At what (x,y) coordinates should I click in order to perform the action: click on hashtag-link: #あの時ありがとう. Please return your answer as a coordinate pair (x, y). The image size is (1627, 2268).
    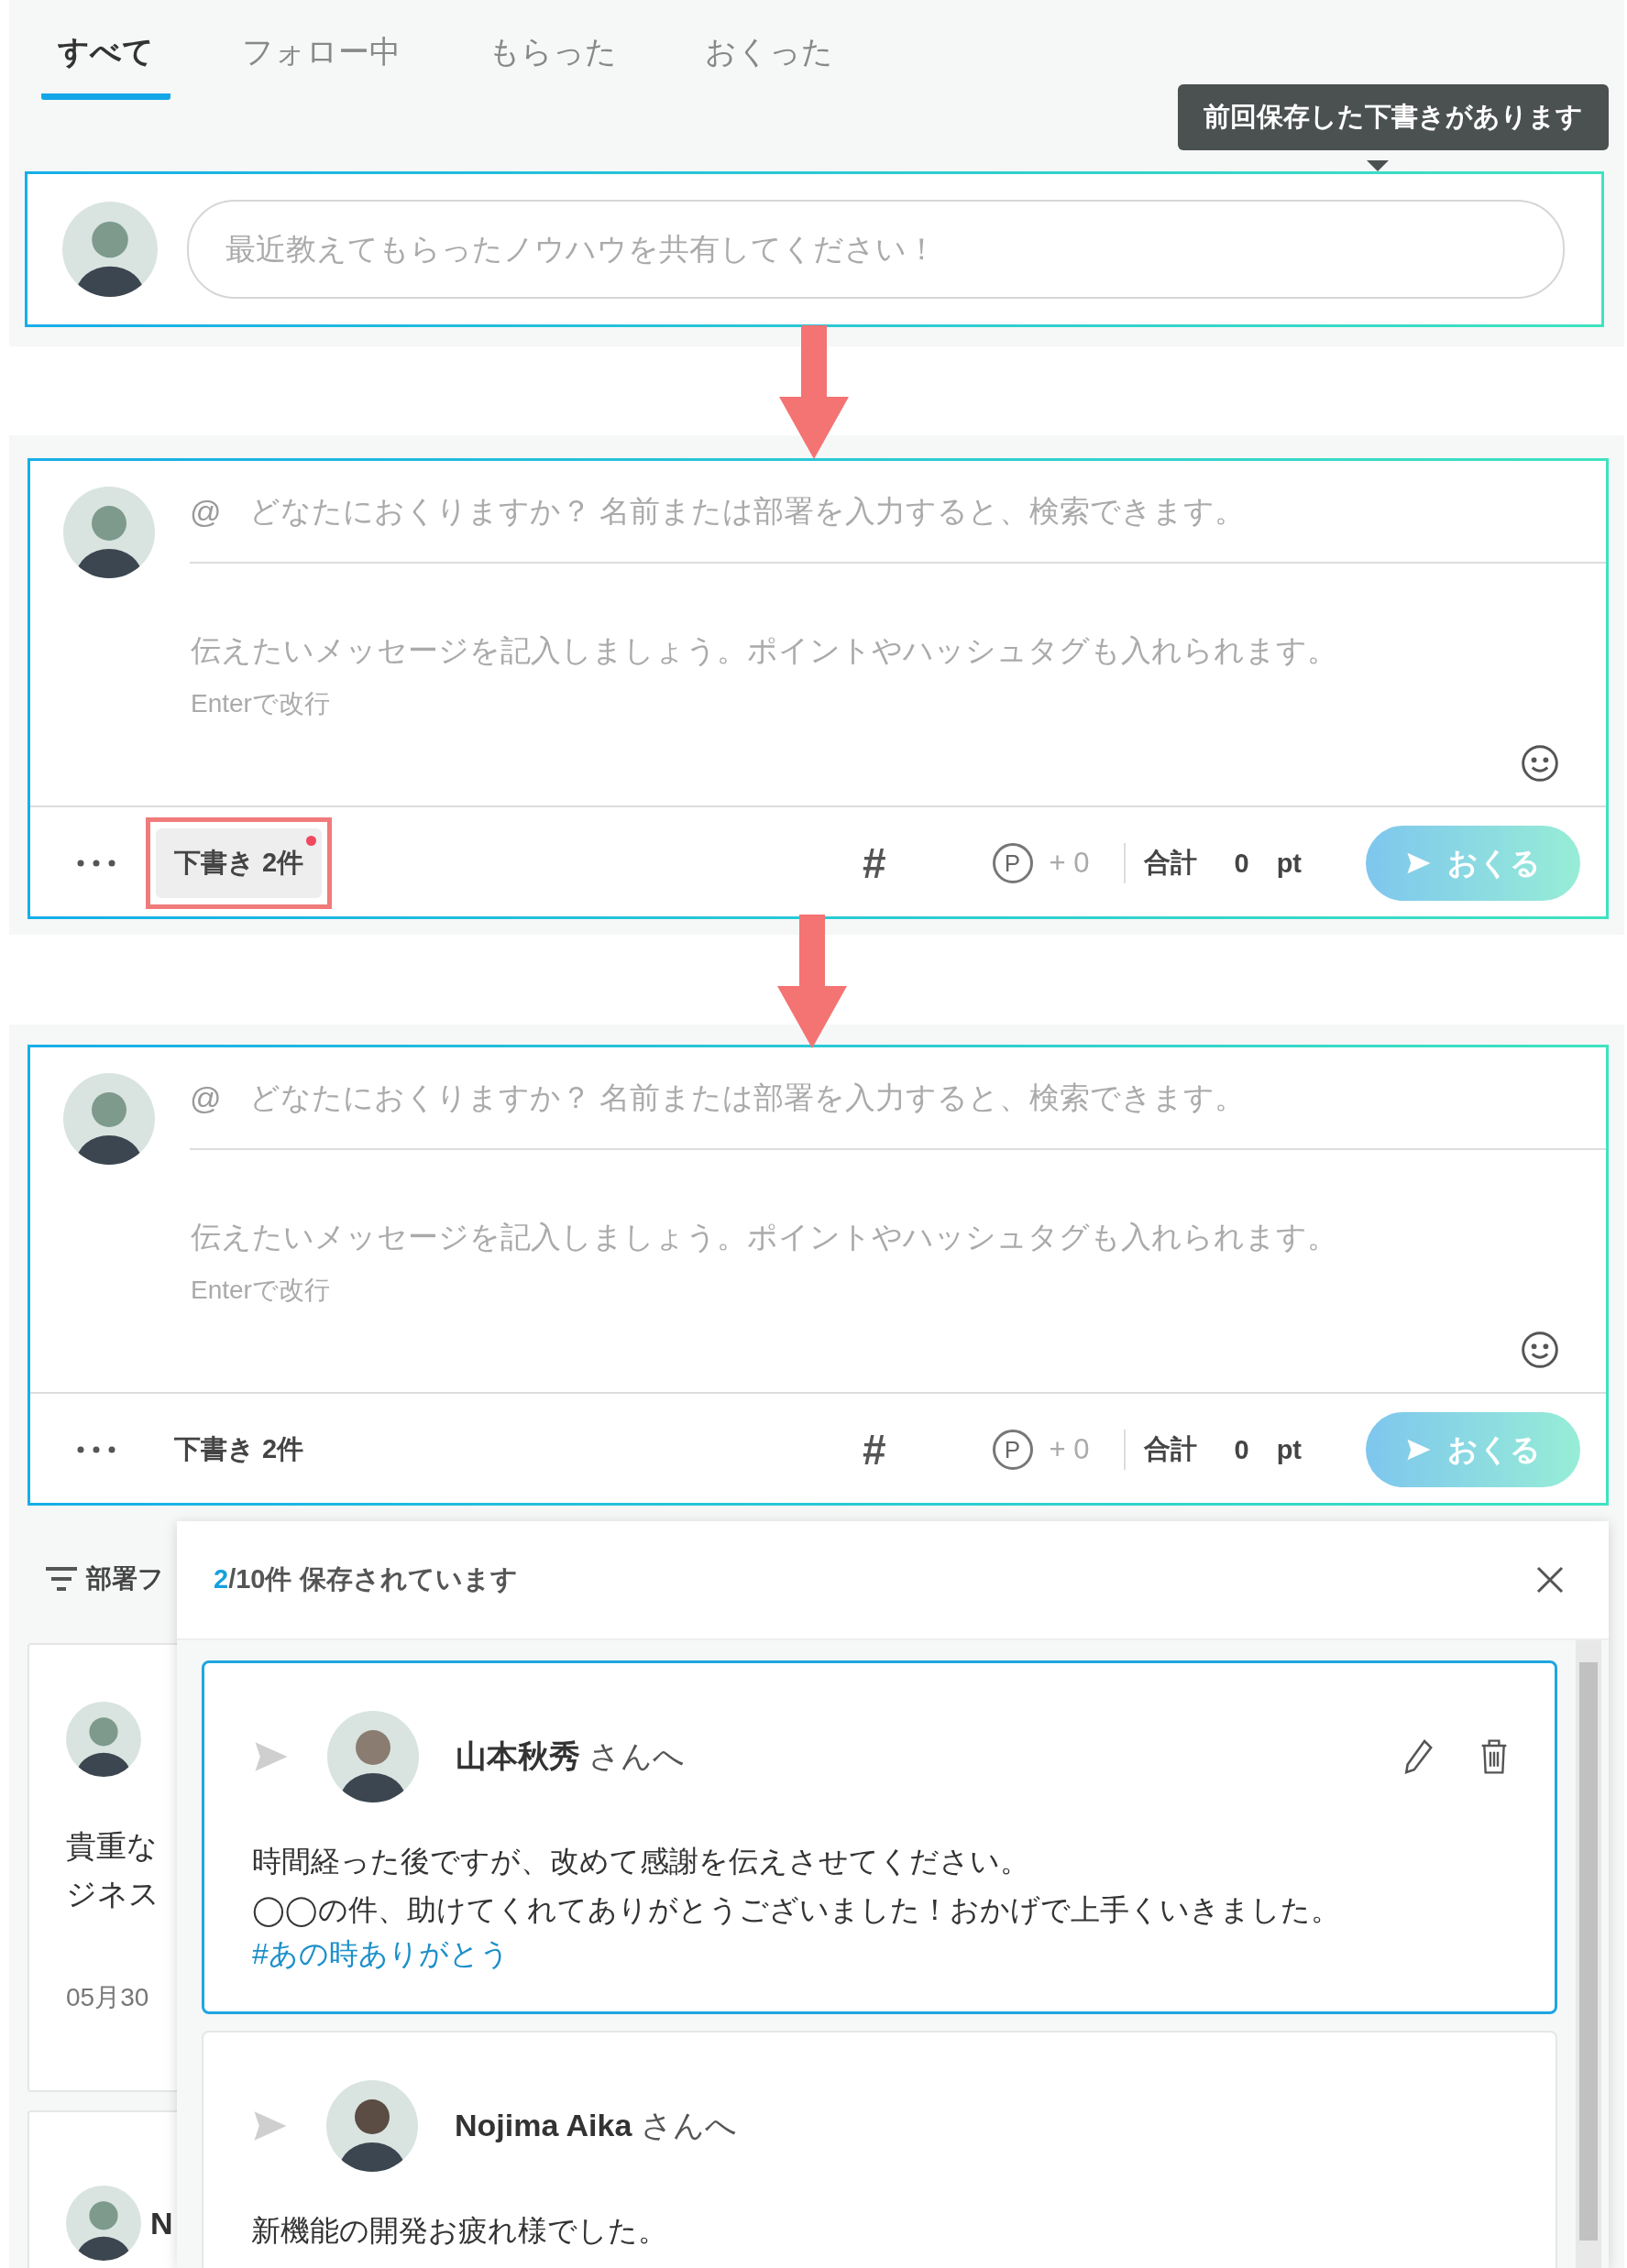
    Looking at the image, I should click on (381, 1953).